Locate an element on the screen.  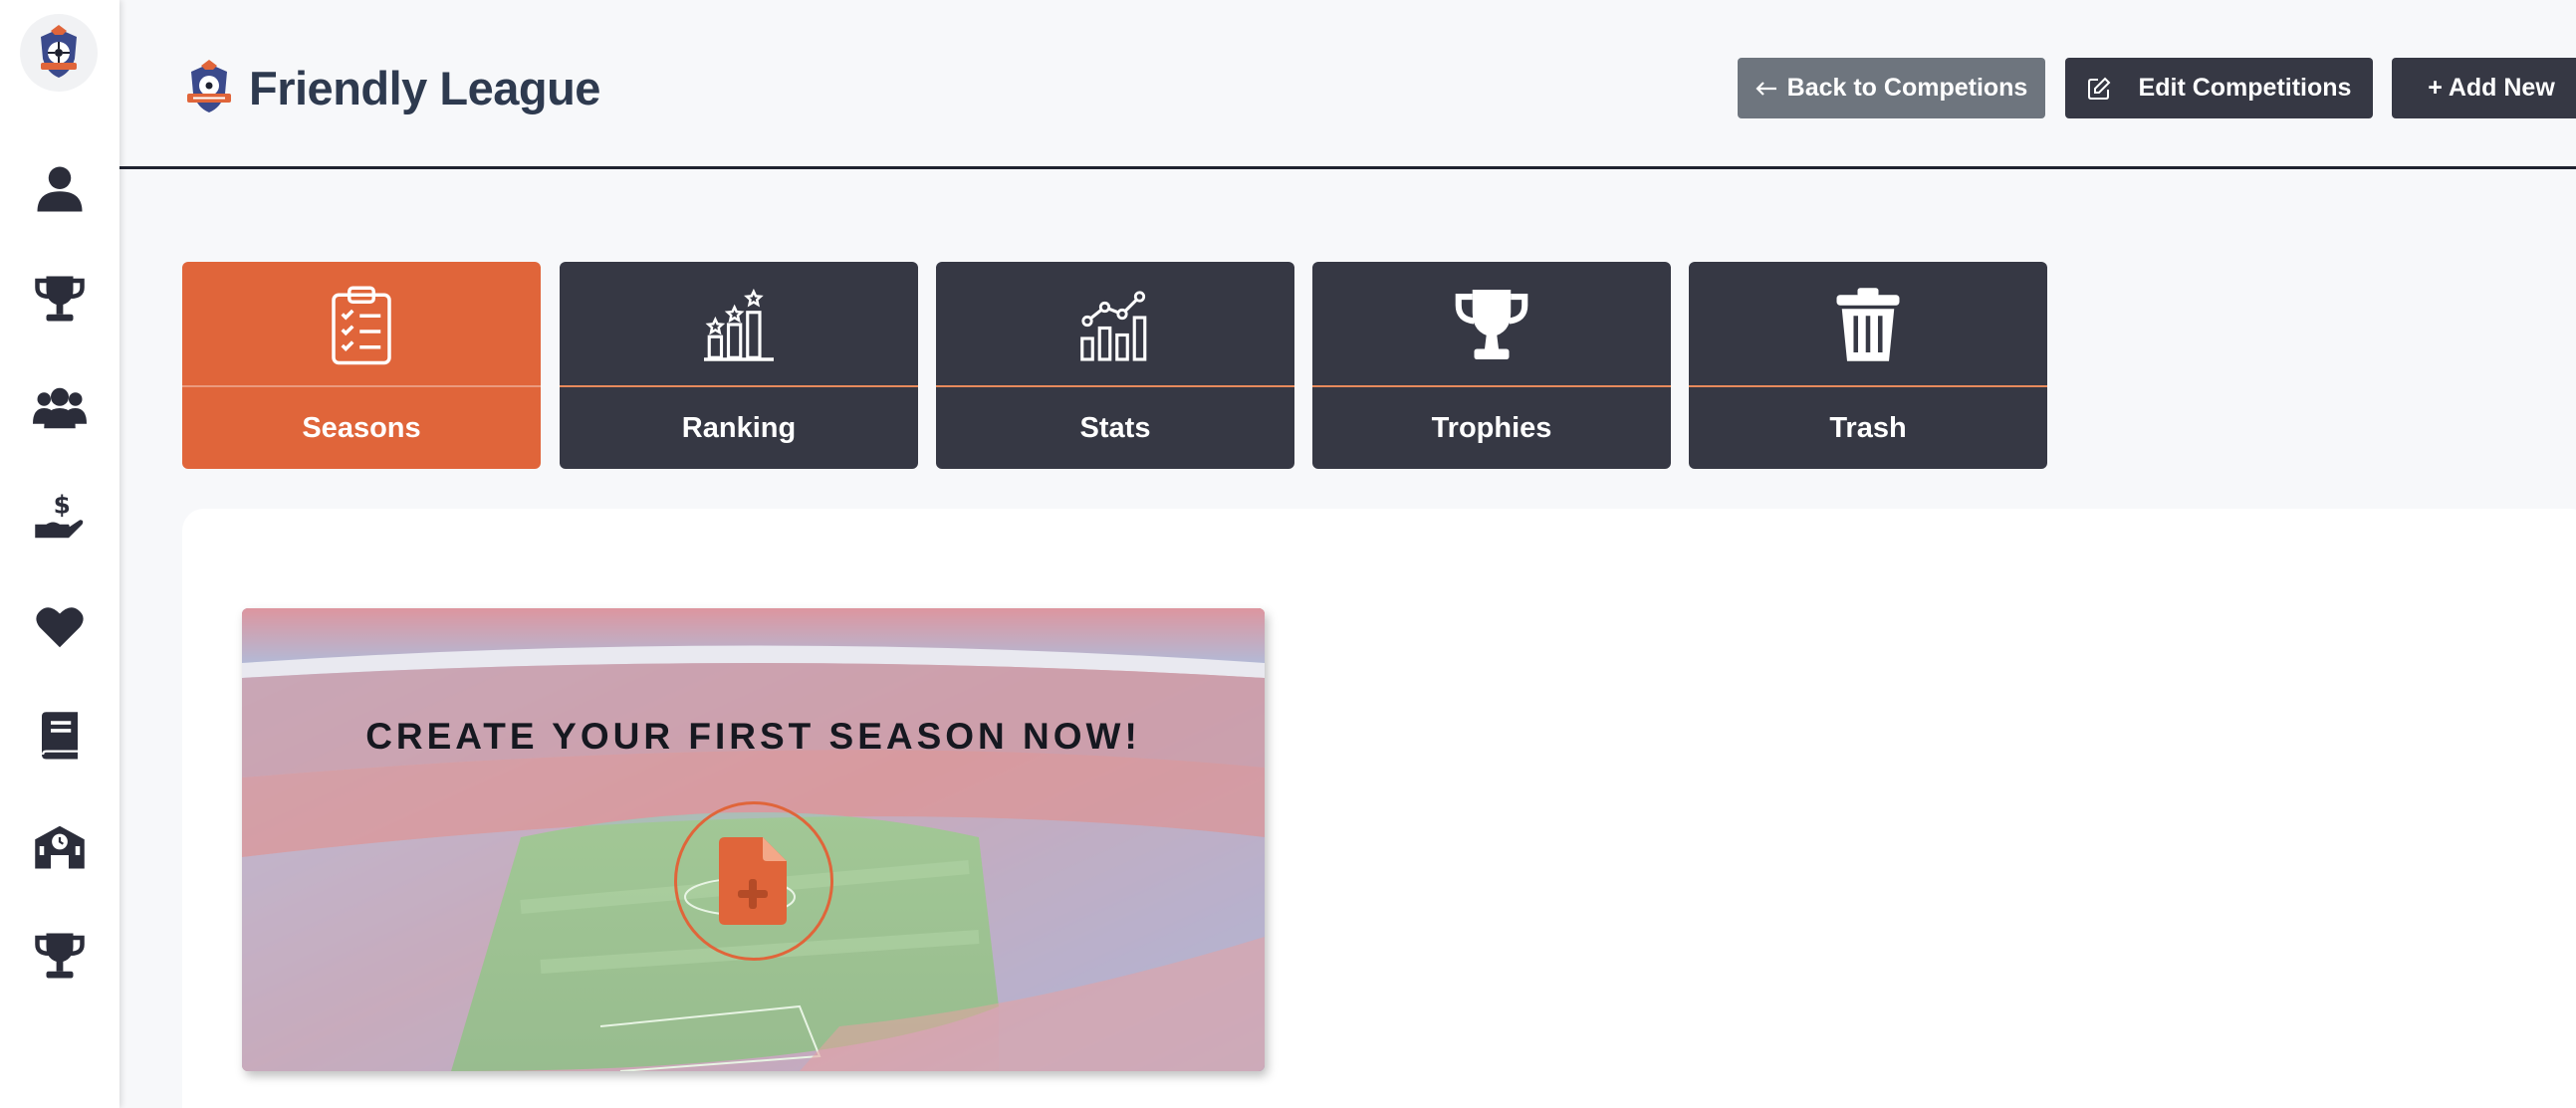
back-to-competitions-button: Back to Competions is located at coordinates (1891, 88).